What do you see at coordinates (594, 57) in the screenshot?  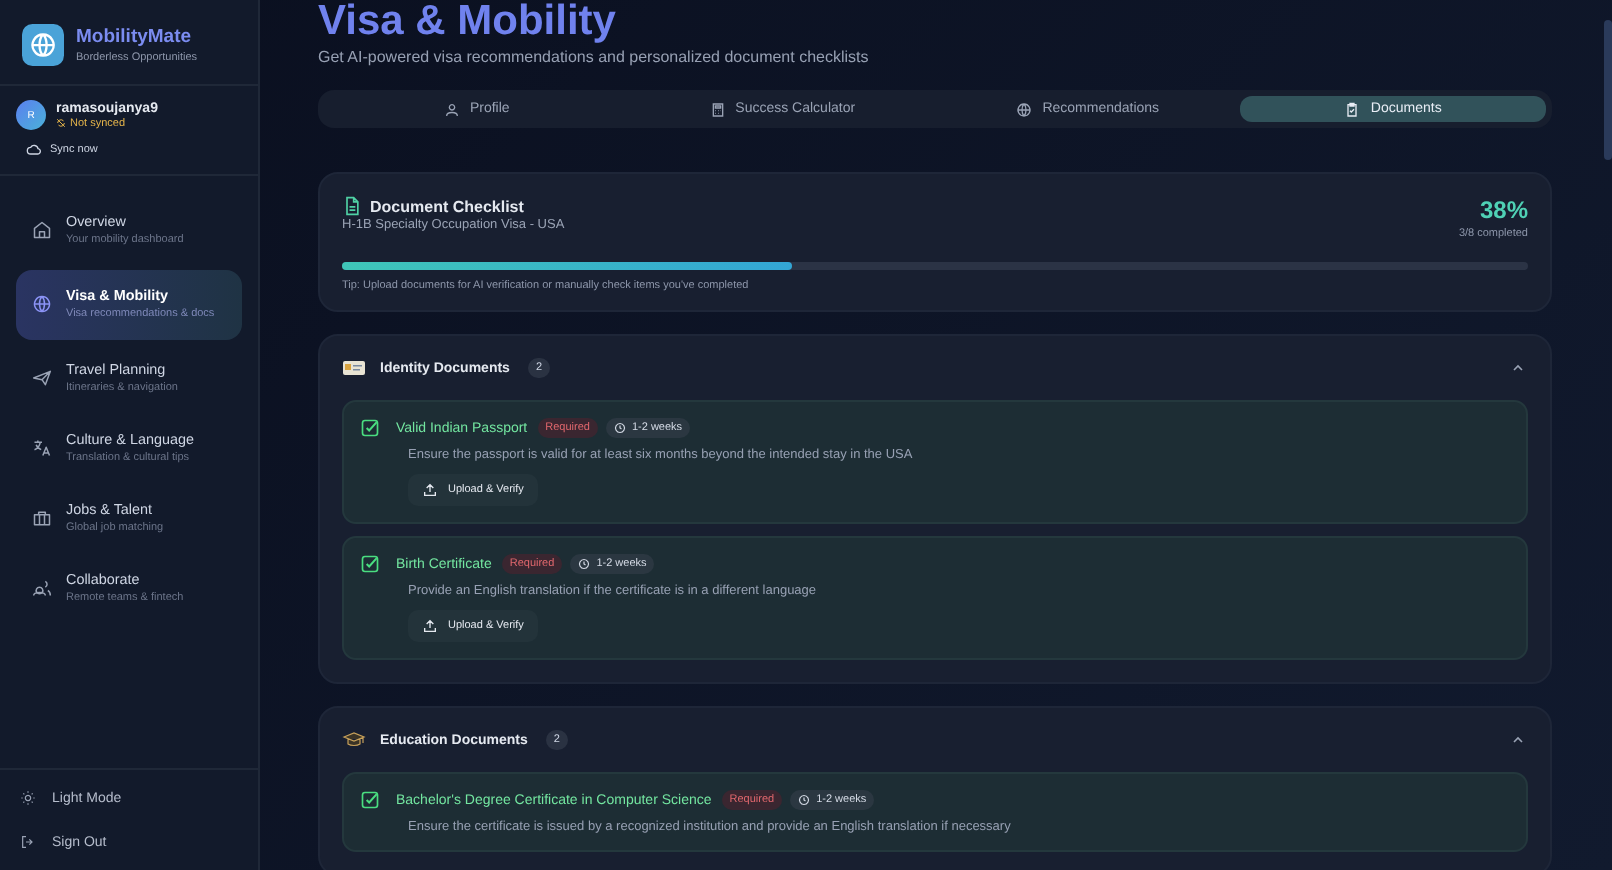 I see `page-subtitle: Get AI-powered visa recommendations and personalized document checklists` at bounding box center [594, 57].